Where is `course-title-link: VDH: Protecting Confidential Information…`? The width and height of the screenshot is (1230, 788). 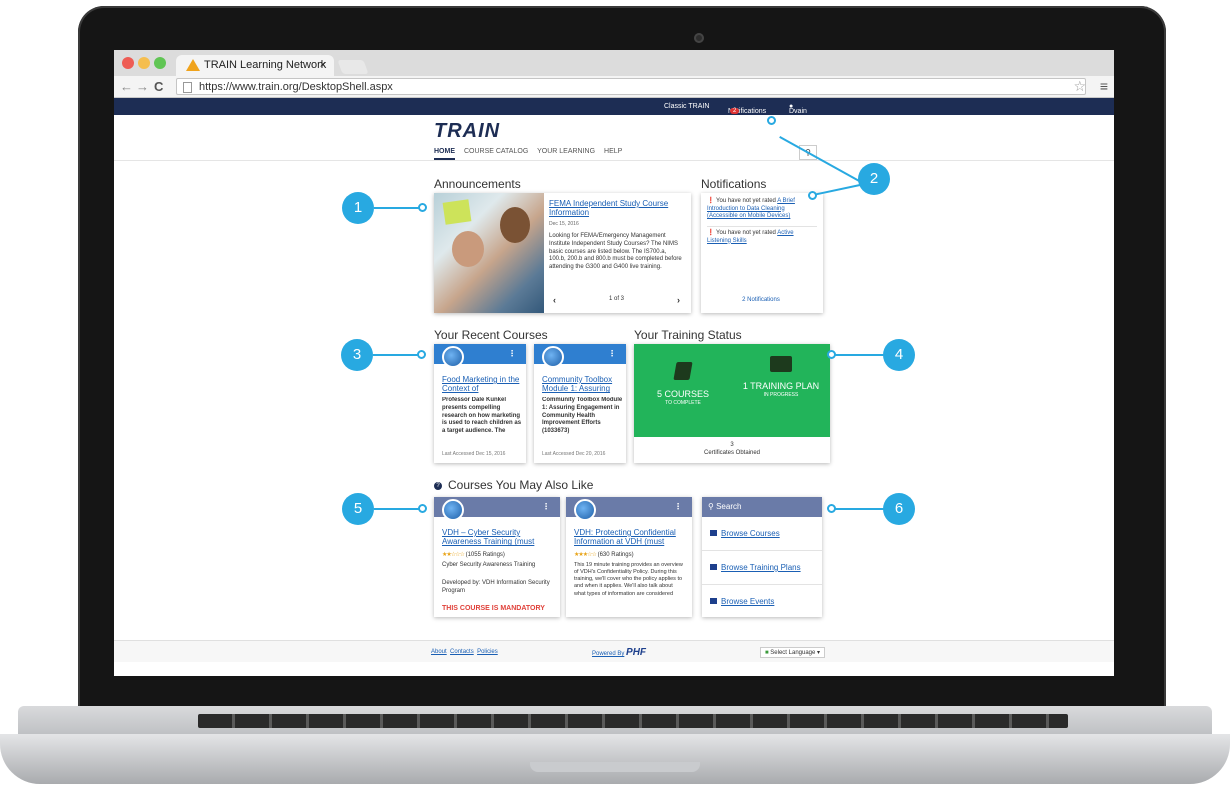
course-title-link: VDH: Protecting Confidential Information… is located at coordinates (630, 537).